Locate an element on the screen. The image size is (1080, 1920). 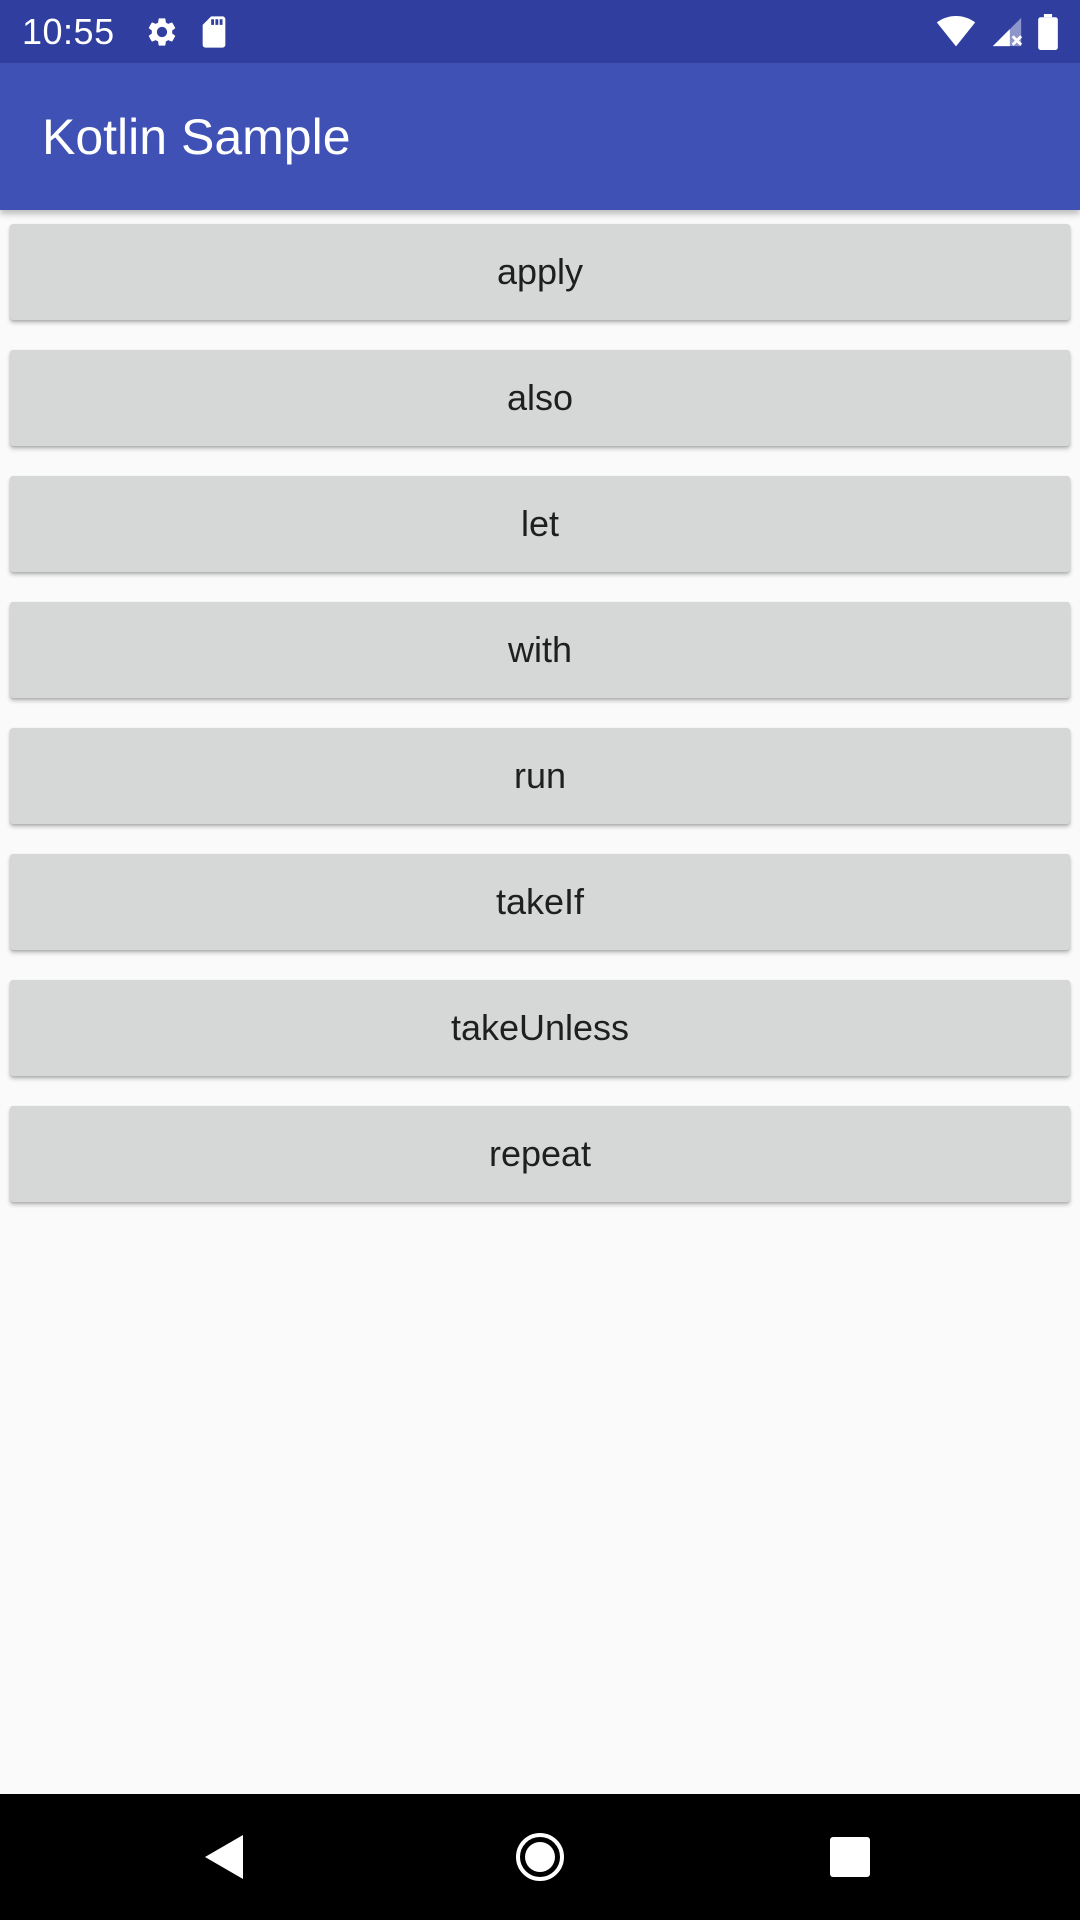
navigation-bar is located at coordinates (540, 1857).